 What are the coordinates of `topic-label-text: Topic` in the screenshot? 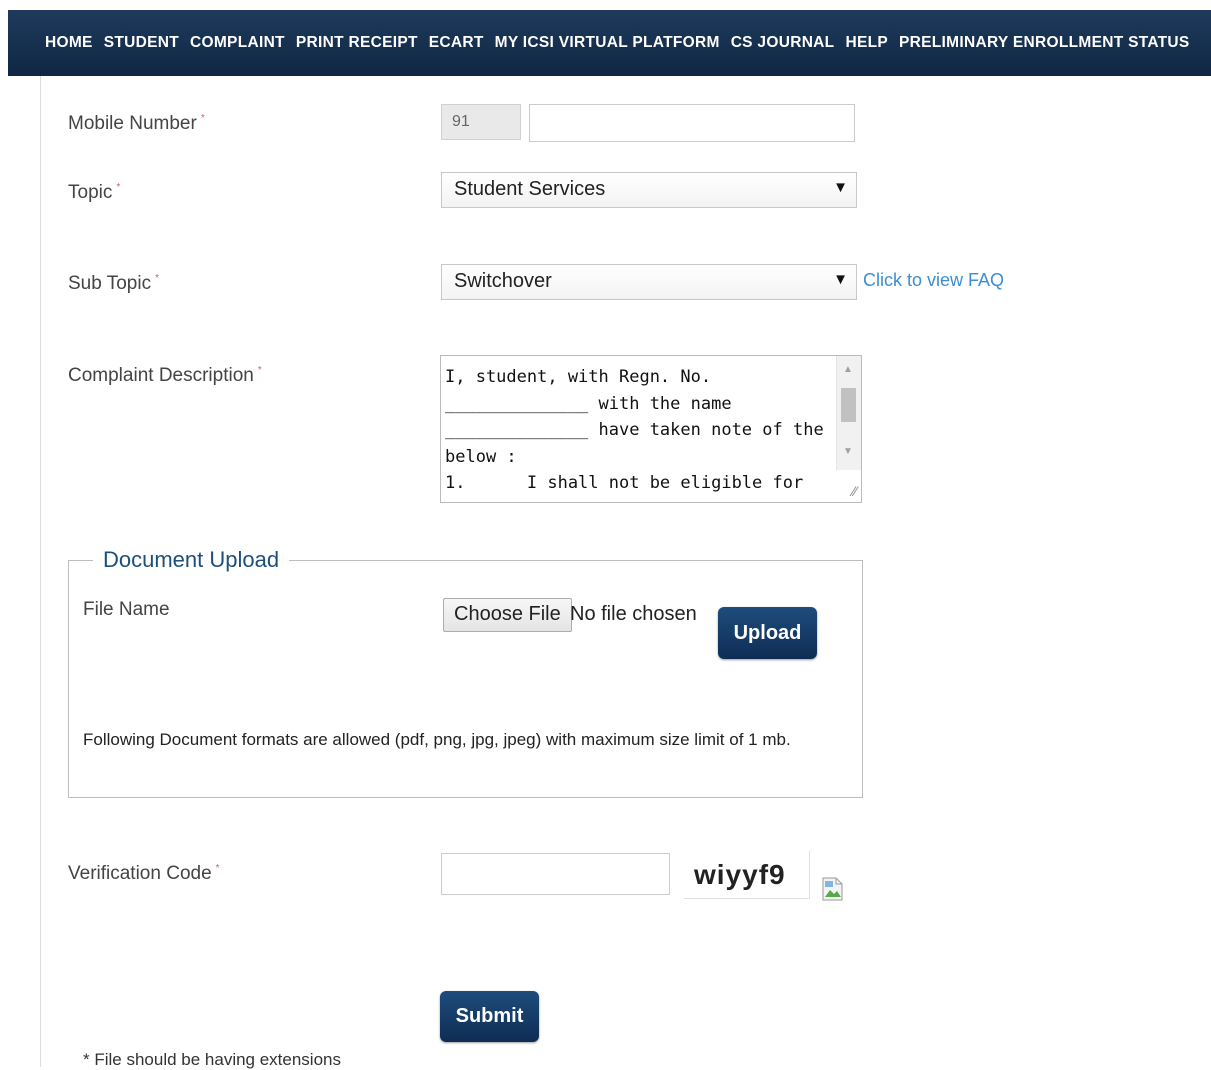 It's located at (90, 192).